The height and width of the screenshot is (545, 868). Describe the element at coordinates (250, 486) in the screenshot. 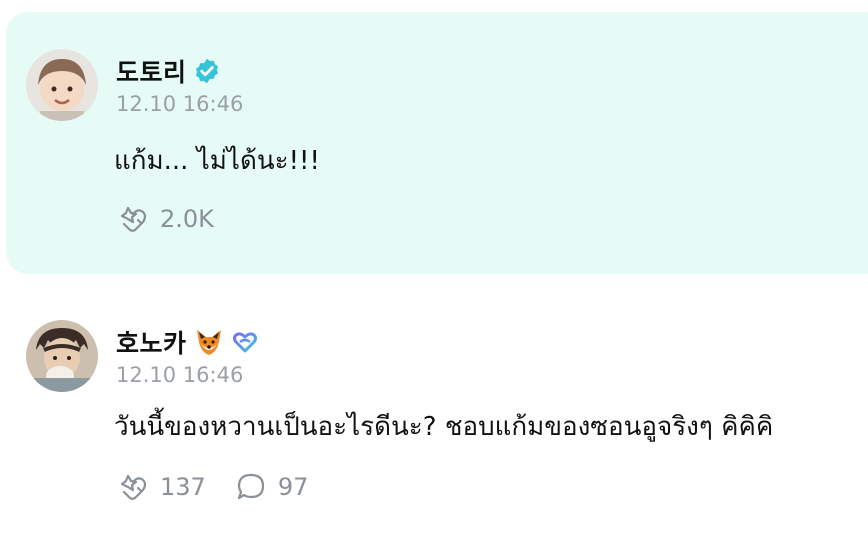

I see `comment-bubble-icon` at that location.